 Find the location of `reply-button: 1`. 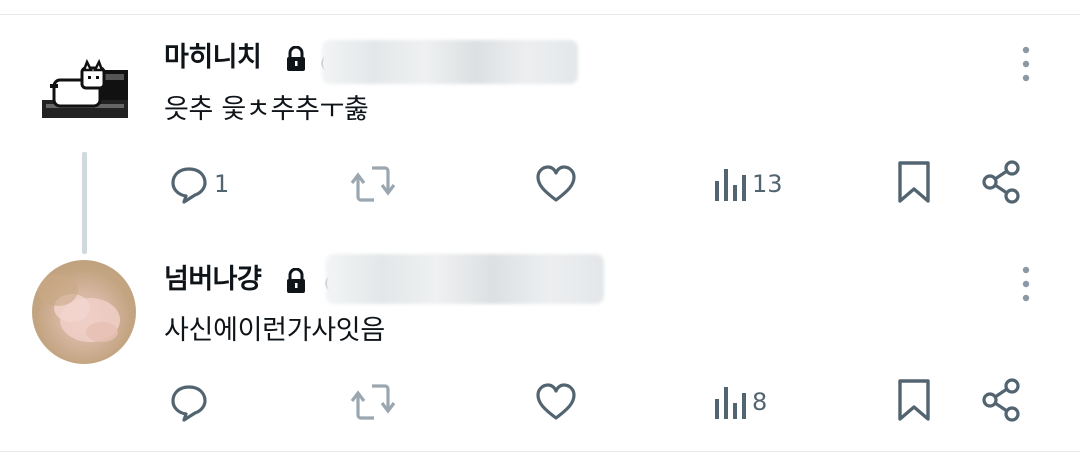

reply-button: 1 is located at coordinates (198, 184).